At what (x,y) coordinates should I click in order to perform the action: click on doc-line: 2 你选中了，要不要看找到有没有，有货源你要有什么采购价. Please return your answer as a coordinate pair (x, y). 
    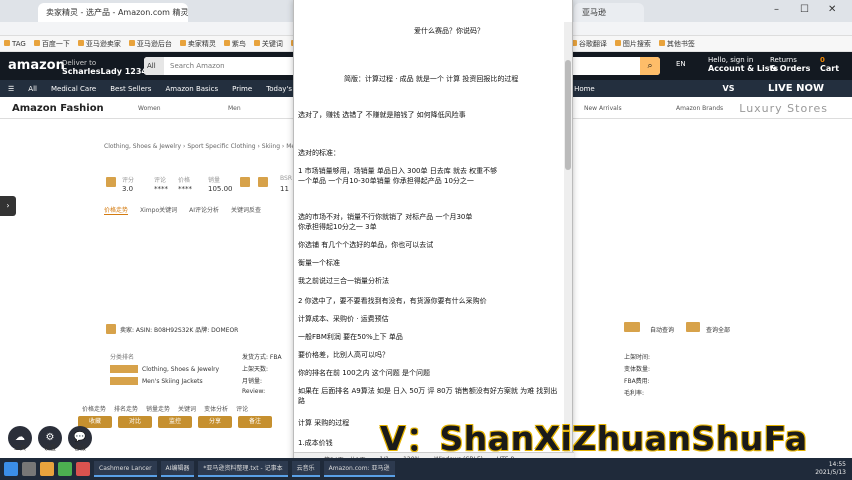
    Looking at the image, I should click on (392, 301).